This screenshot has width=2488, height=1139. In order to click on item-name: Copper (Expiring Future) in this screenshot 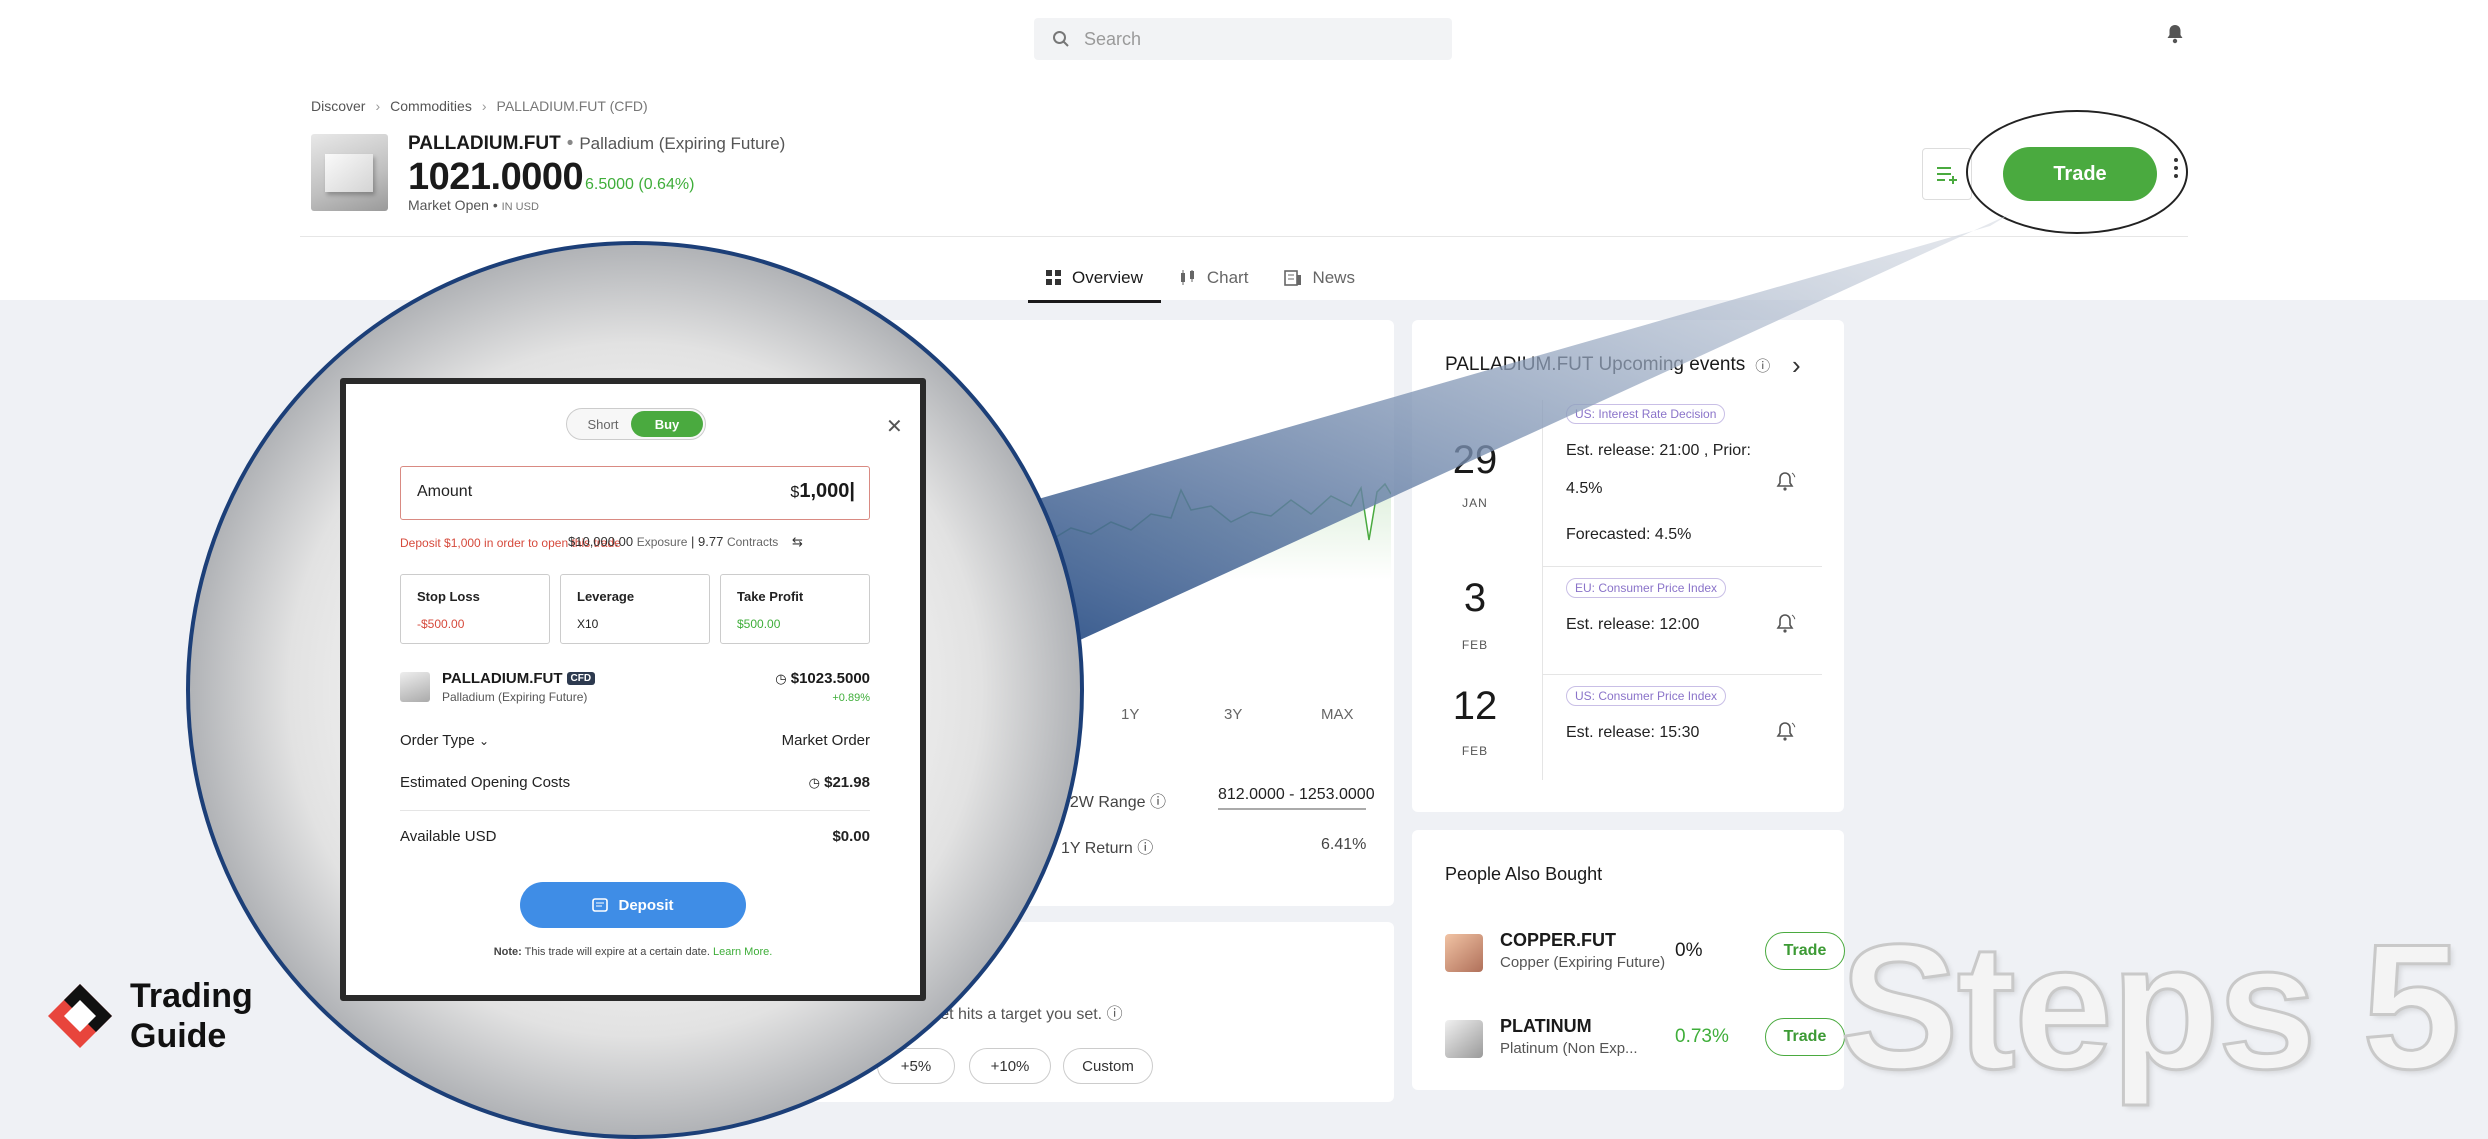, I will do `click(1583, 962)`.